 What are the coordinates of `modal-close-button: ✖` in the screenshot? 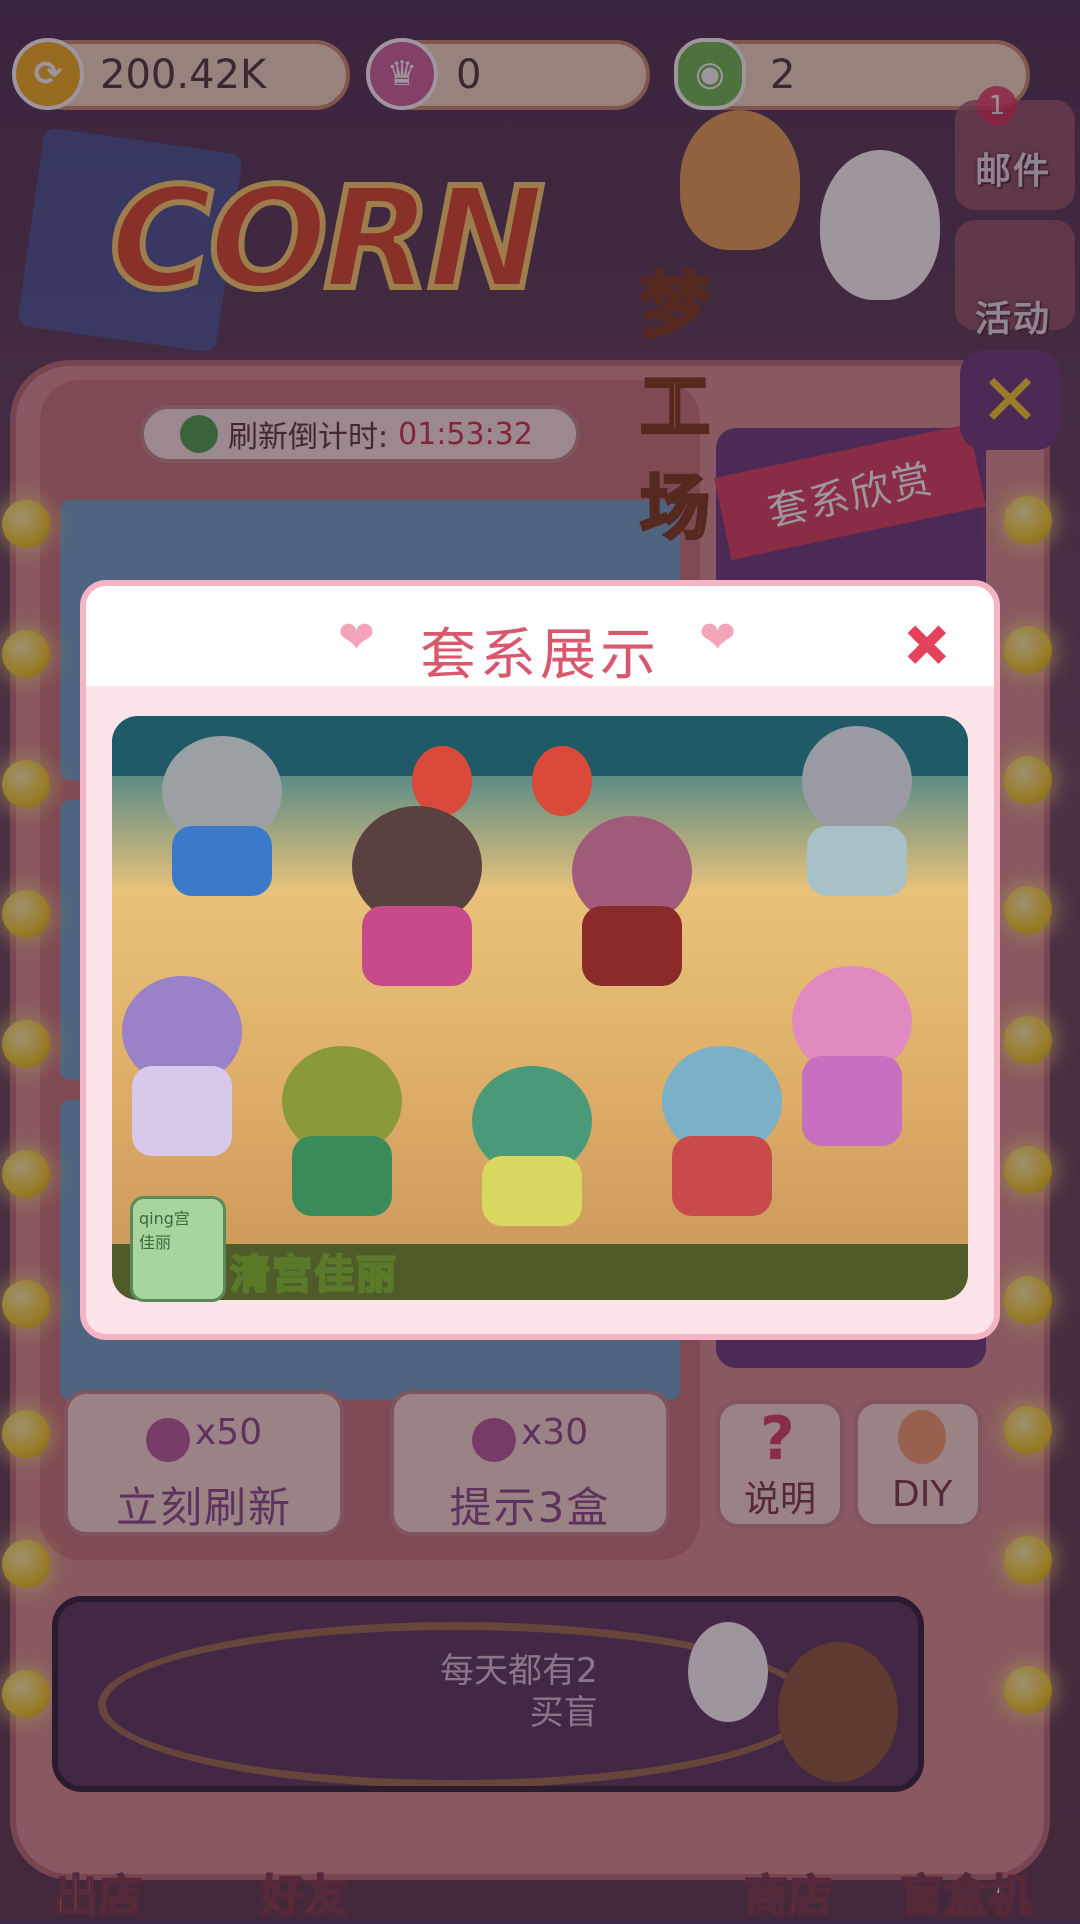 It's located at (932, 647).